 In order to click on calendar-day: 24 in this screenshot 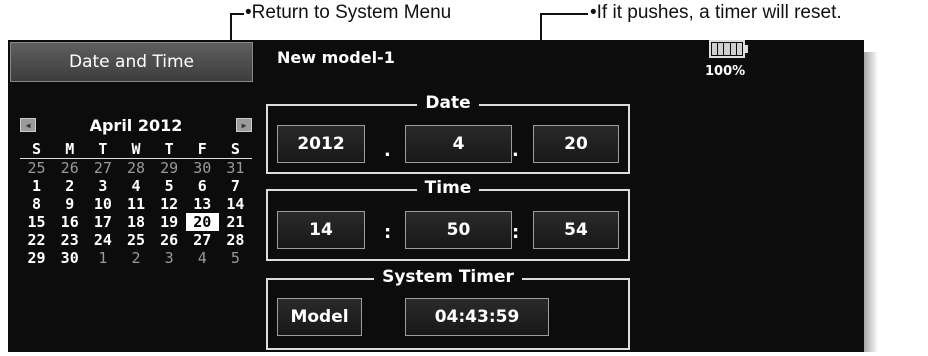, I will do `click(102, 240)`.